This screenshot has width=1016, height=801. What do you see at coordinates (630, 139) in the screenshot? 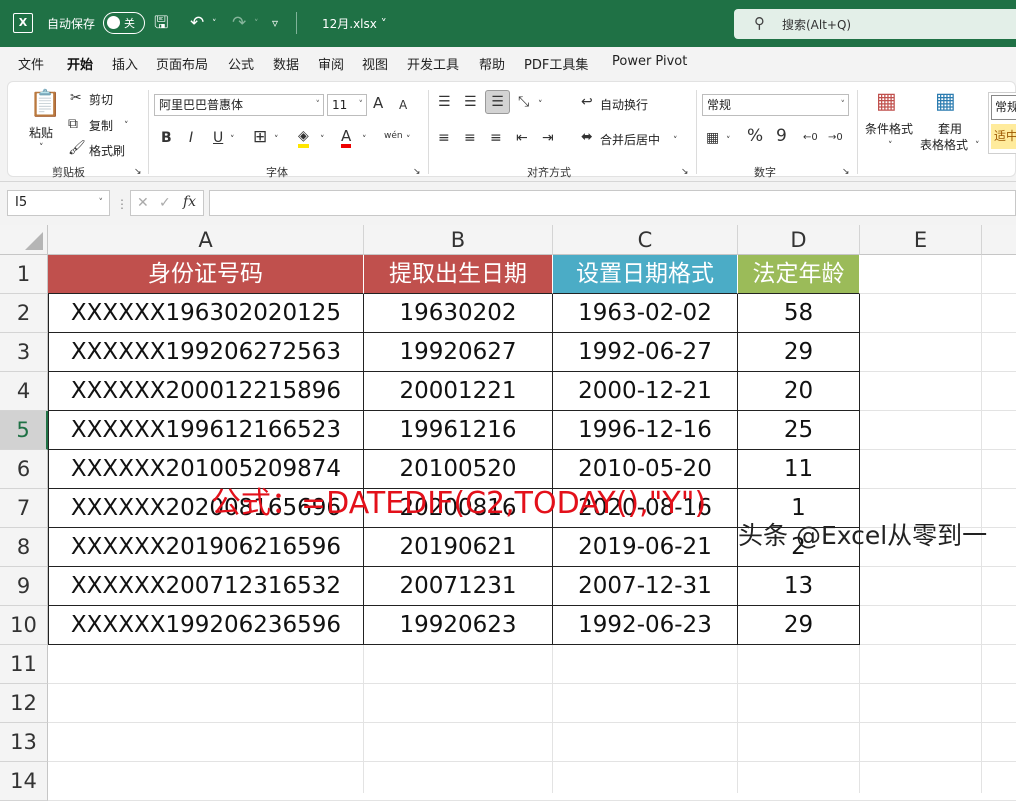
I see `merge-center-button: 合并后居中` at bounding box center [630, 139].